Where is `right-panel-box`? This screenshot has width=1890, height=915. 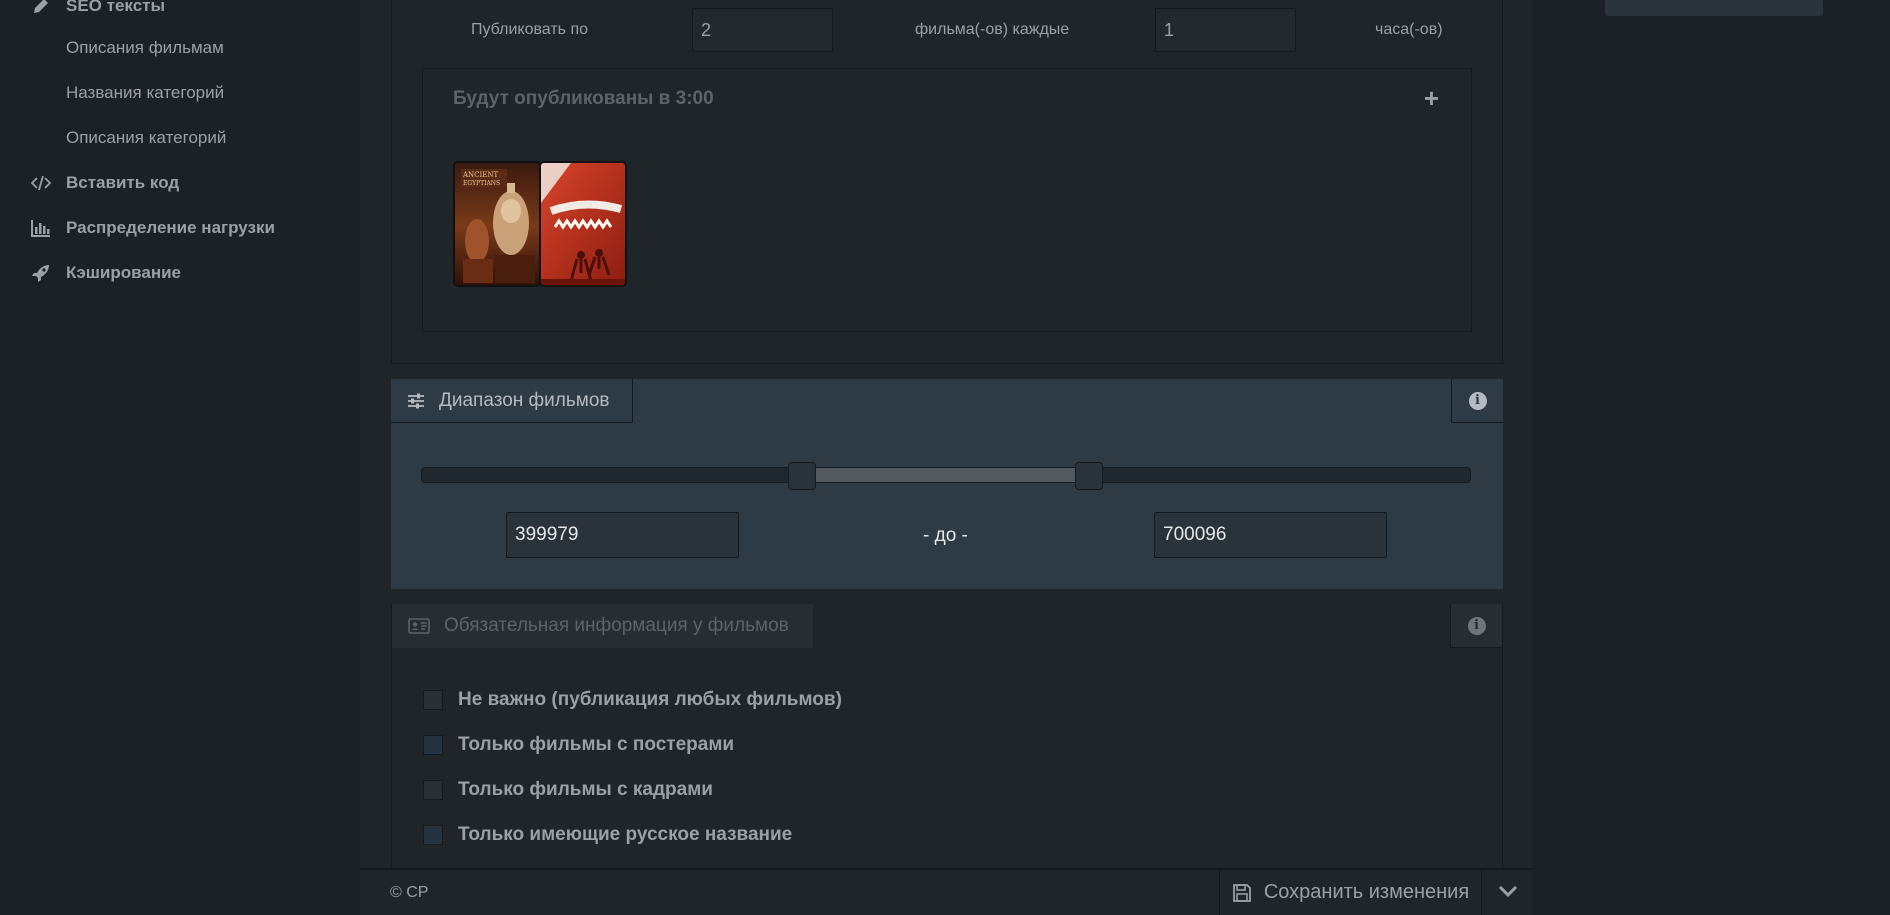 right-panel-box is located at coordinates (1714, 8).